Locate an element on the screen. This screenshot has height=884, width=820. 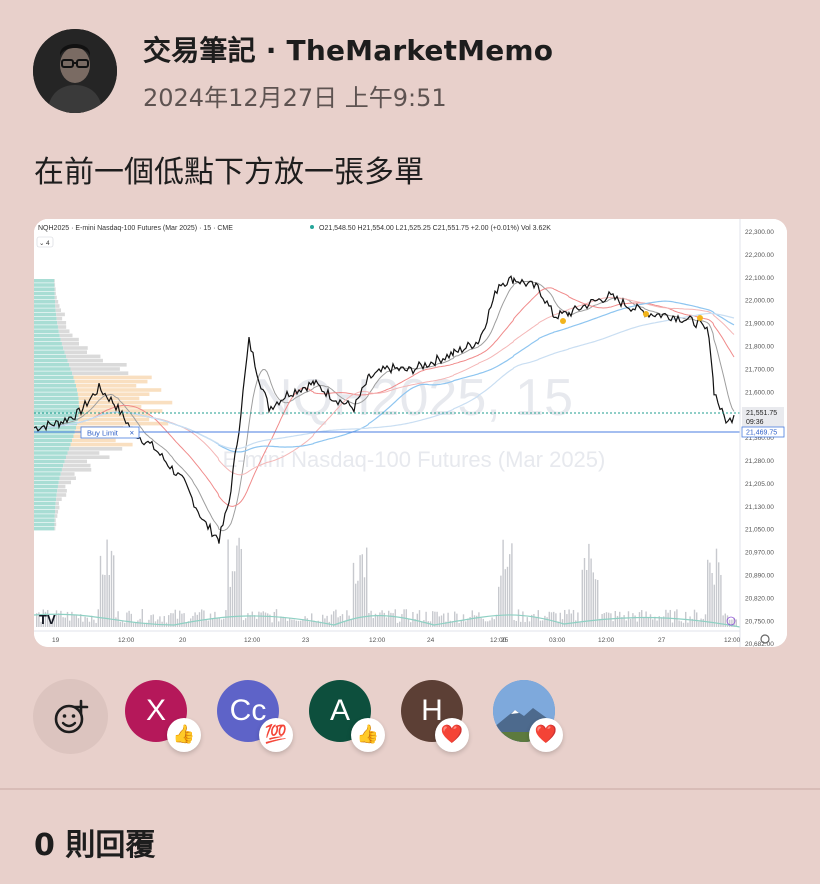
time-axis-label: 19 is located at coordinates (56, 640).